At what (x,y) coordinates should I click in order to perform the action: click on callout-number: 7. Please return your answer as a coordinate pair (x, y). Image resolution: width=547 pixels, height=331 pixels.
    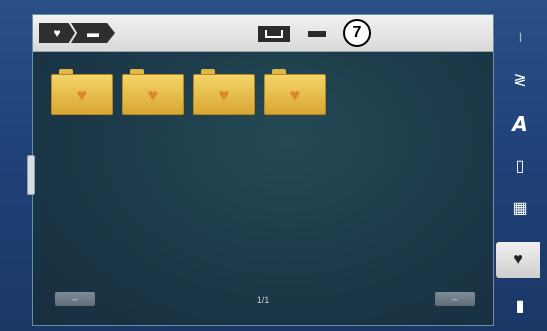
    Looking at the image, I should click on (357, 32).